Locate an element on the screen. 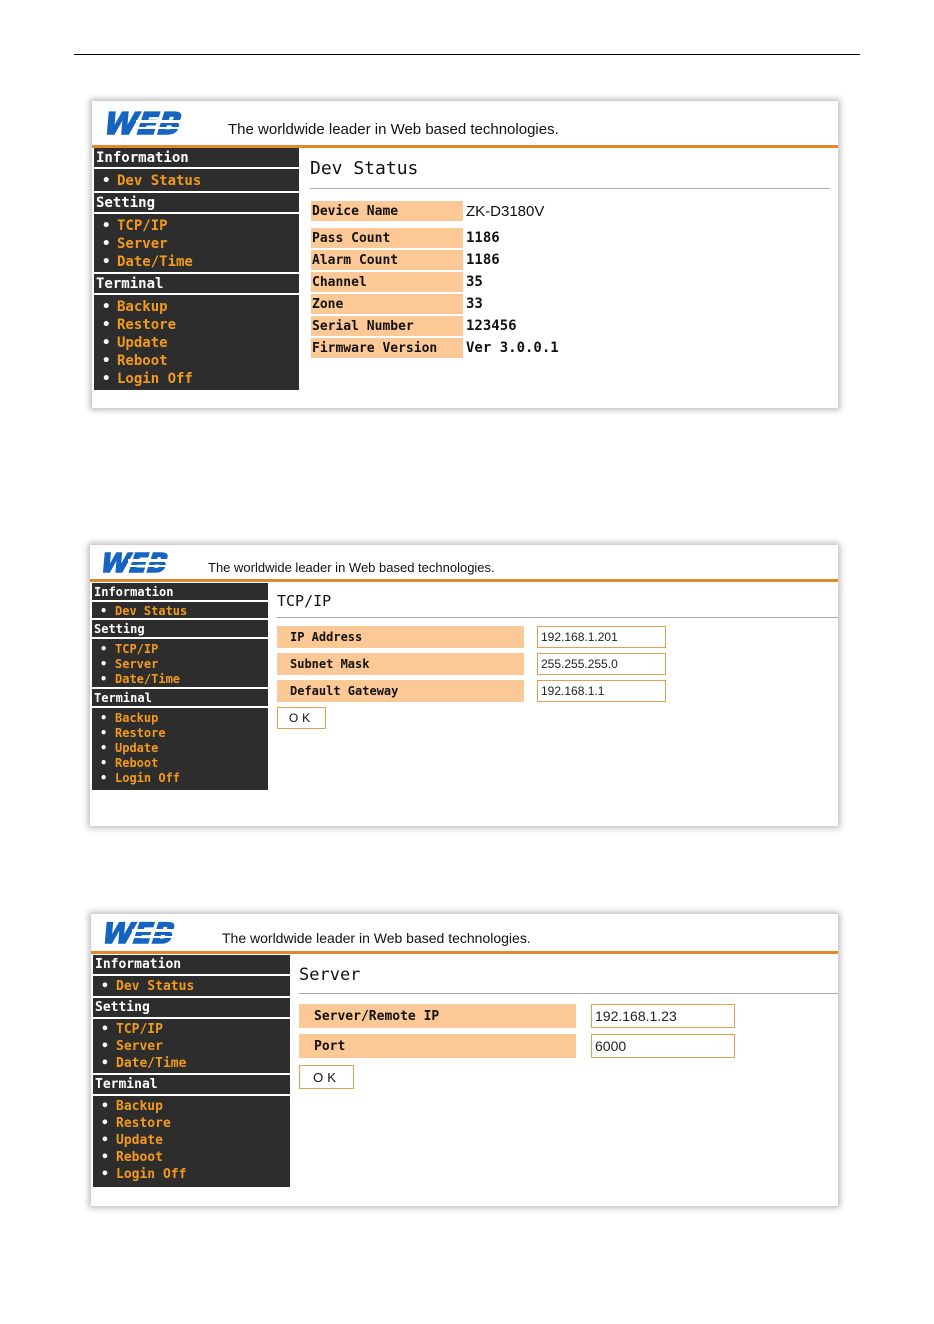  form-row: Default Gateway 192.168.1.1 is located at coordinates (471, 691).